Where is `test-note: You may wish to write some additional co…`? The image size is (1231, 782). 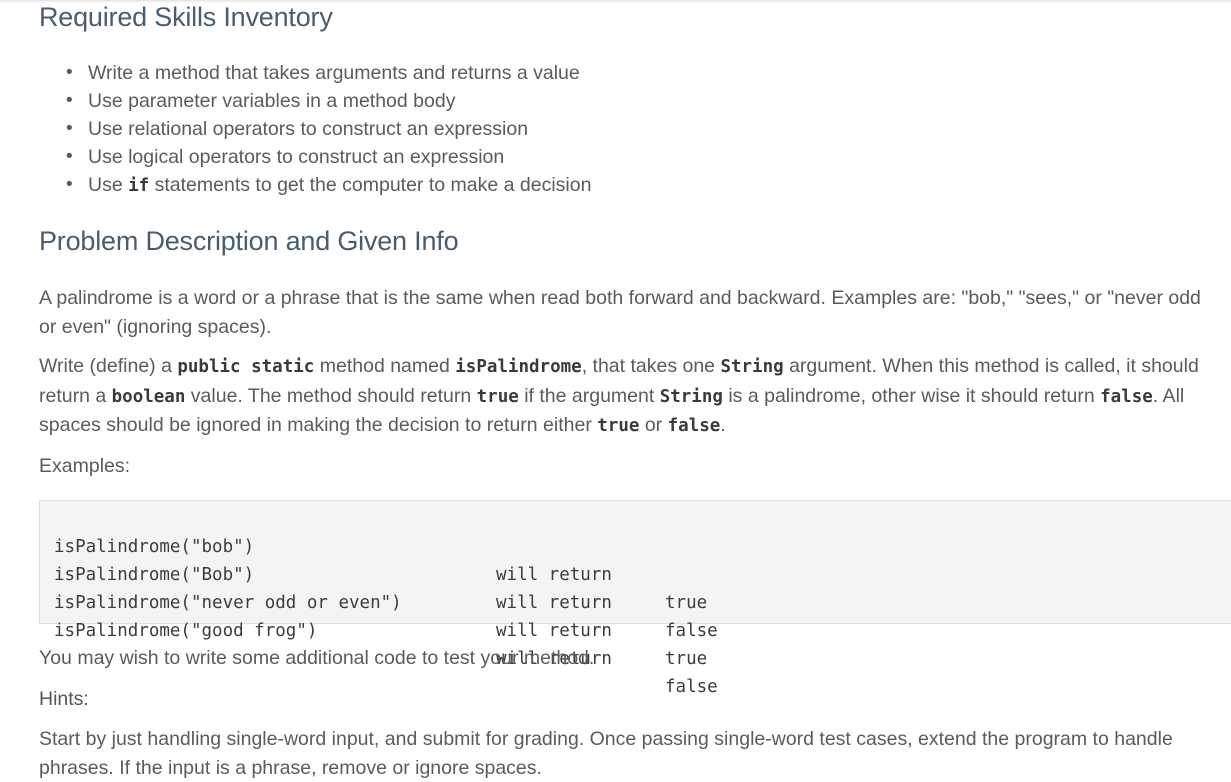 test-note: You may wish to write some additional co… is located at coordinates (317, 658).